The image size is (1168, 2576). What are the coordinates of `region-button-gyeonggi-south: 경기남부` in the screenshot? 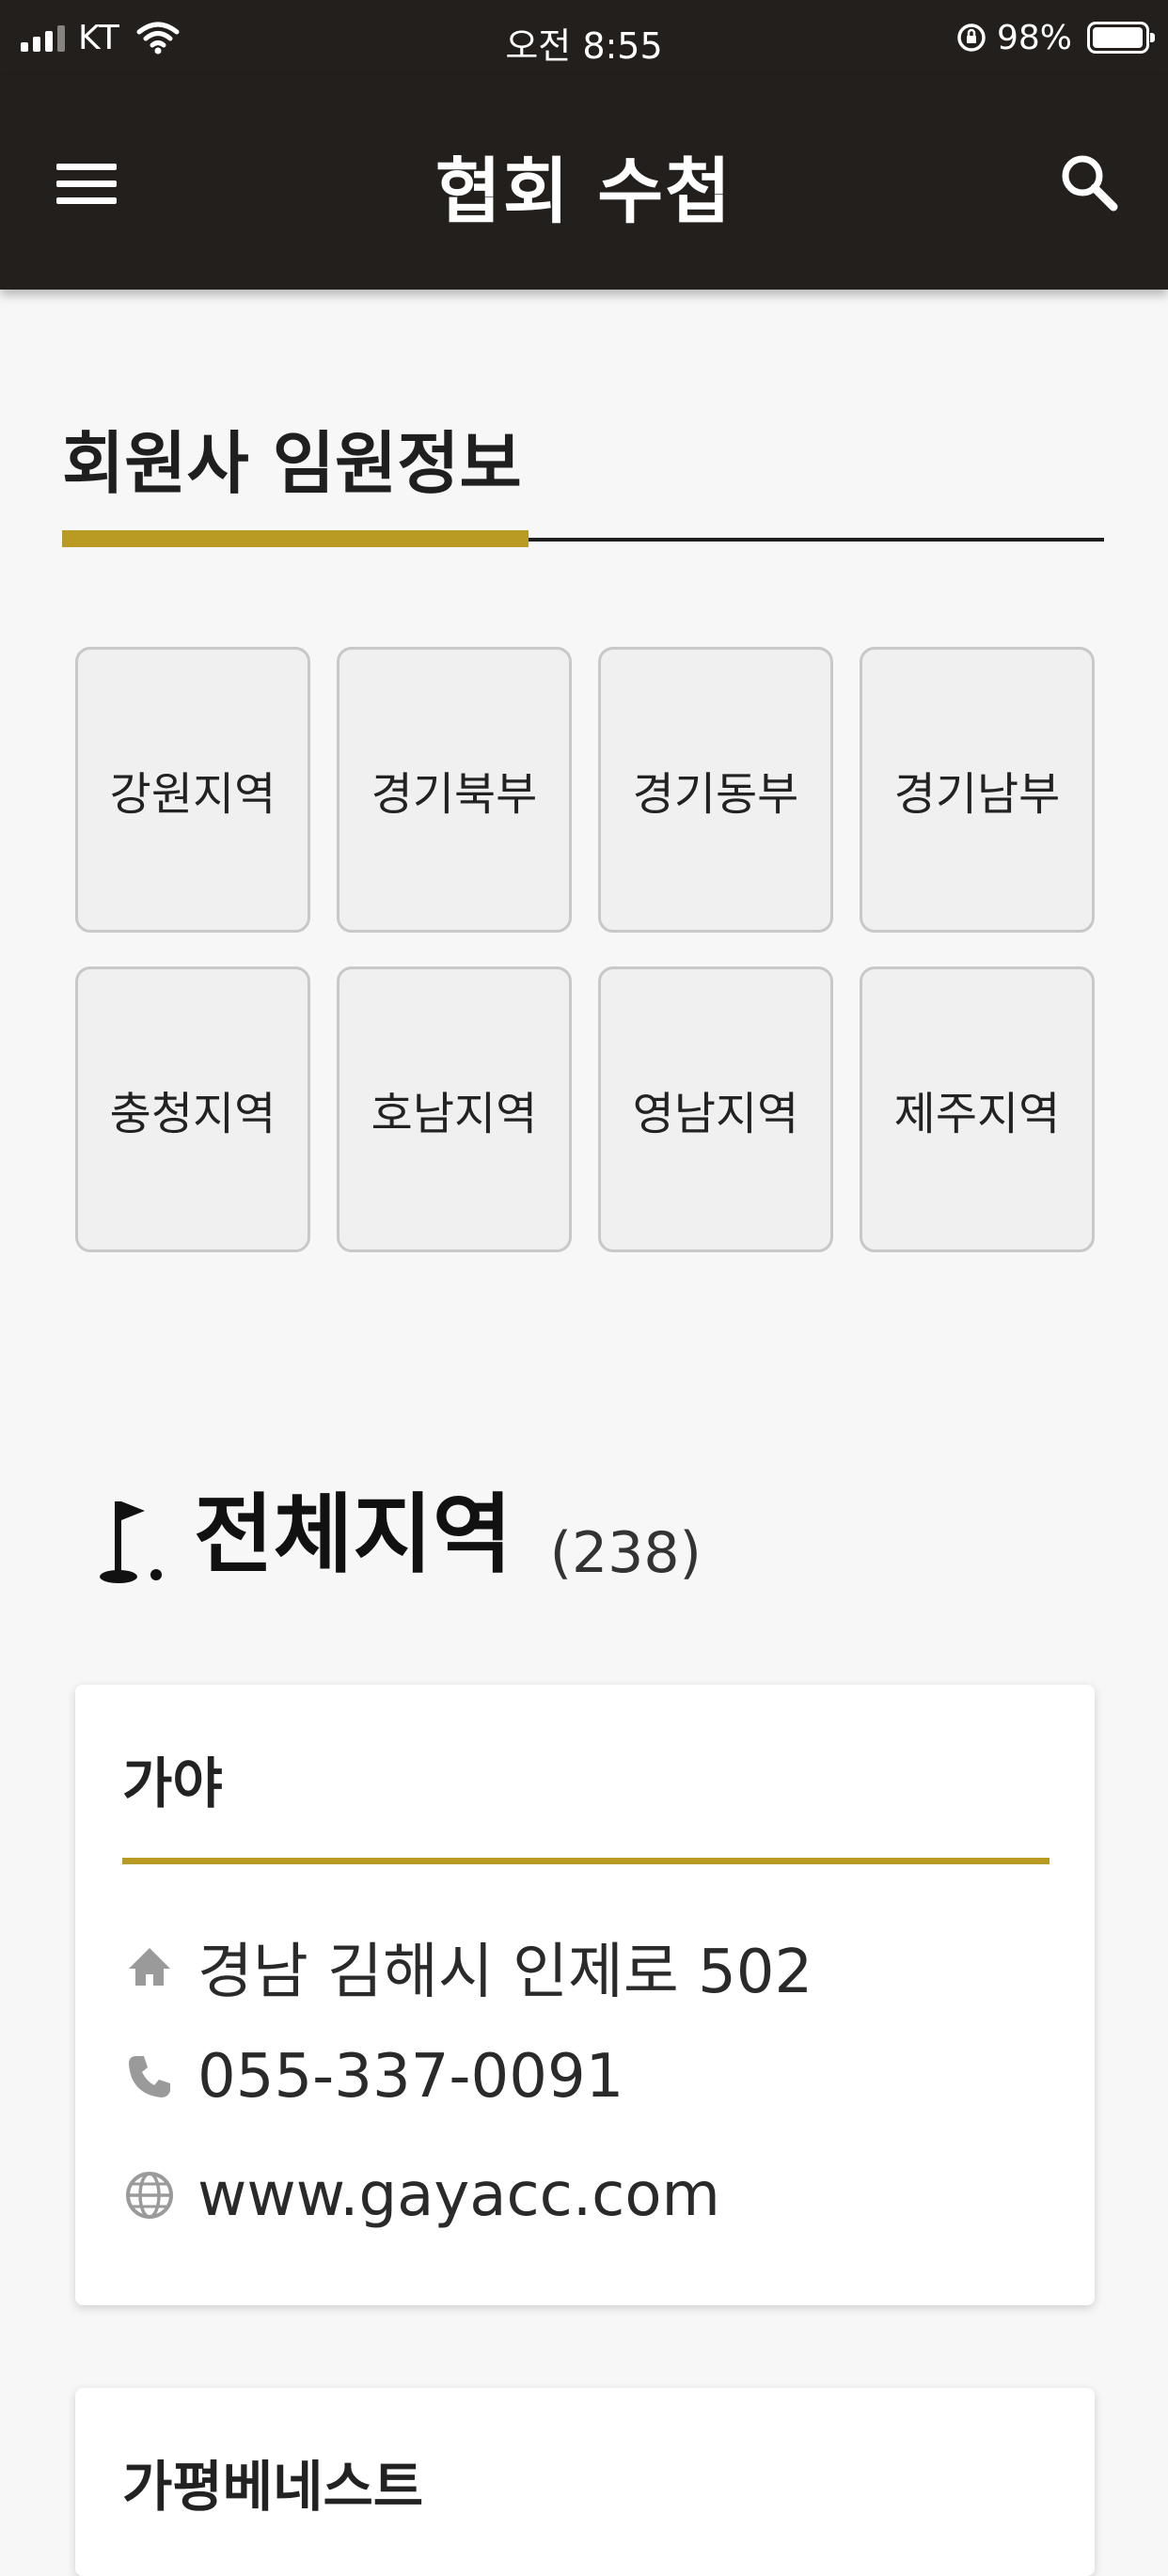 It's located at (977, 790).